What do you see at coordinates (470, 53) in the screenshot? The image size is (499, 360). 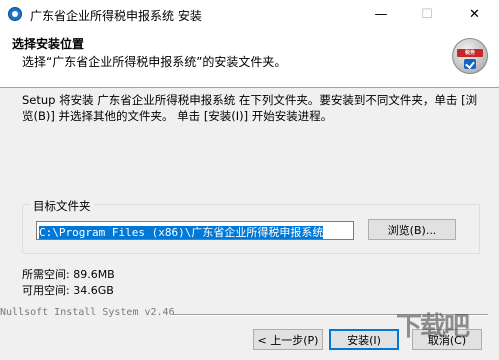 I see `logo-text: 税务` at bounding box center [470, 53].